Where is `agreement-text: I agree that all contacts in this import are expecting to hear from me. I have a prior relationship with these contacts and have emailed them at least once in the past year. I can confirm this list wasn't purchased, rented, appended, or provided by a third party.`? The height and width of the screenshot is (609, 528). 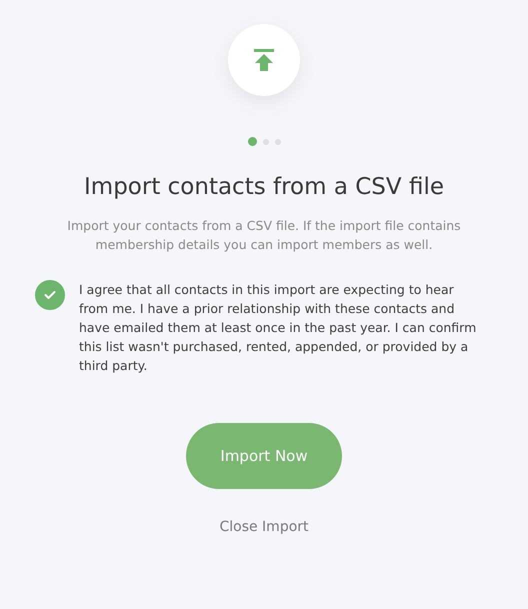 agreement-text: I agree that all contacts in this import are expecting to hear from me. I have a prior relationship with these contacts and have emailed them at least once in the past year. I can confirm this list wasn't purchased, rented, appended, or provided by a third party. is located at coordinates (278, 328).